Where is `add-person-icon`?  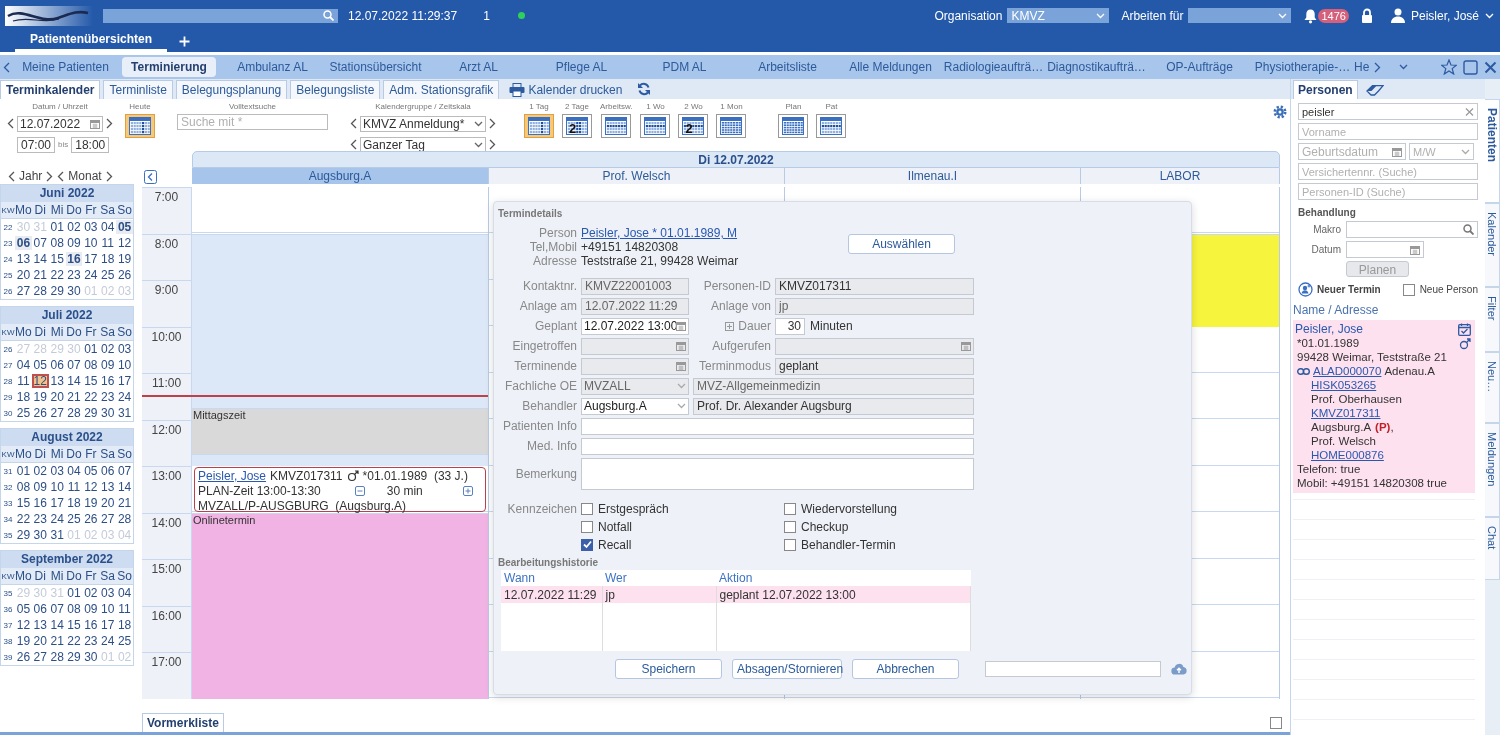
add-person-icon is located at coordinates (1305, 289).